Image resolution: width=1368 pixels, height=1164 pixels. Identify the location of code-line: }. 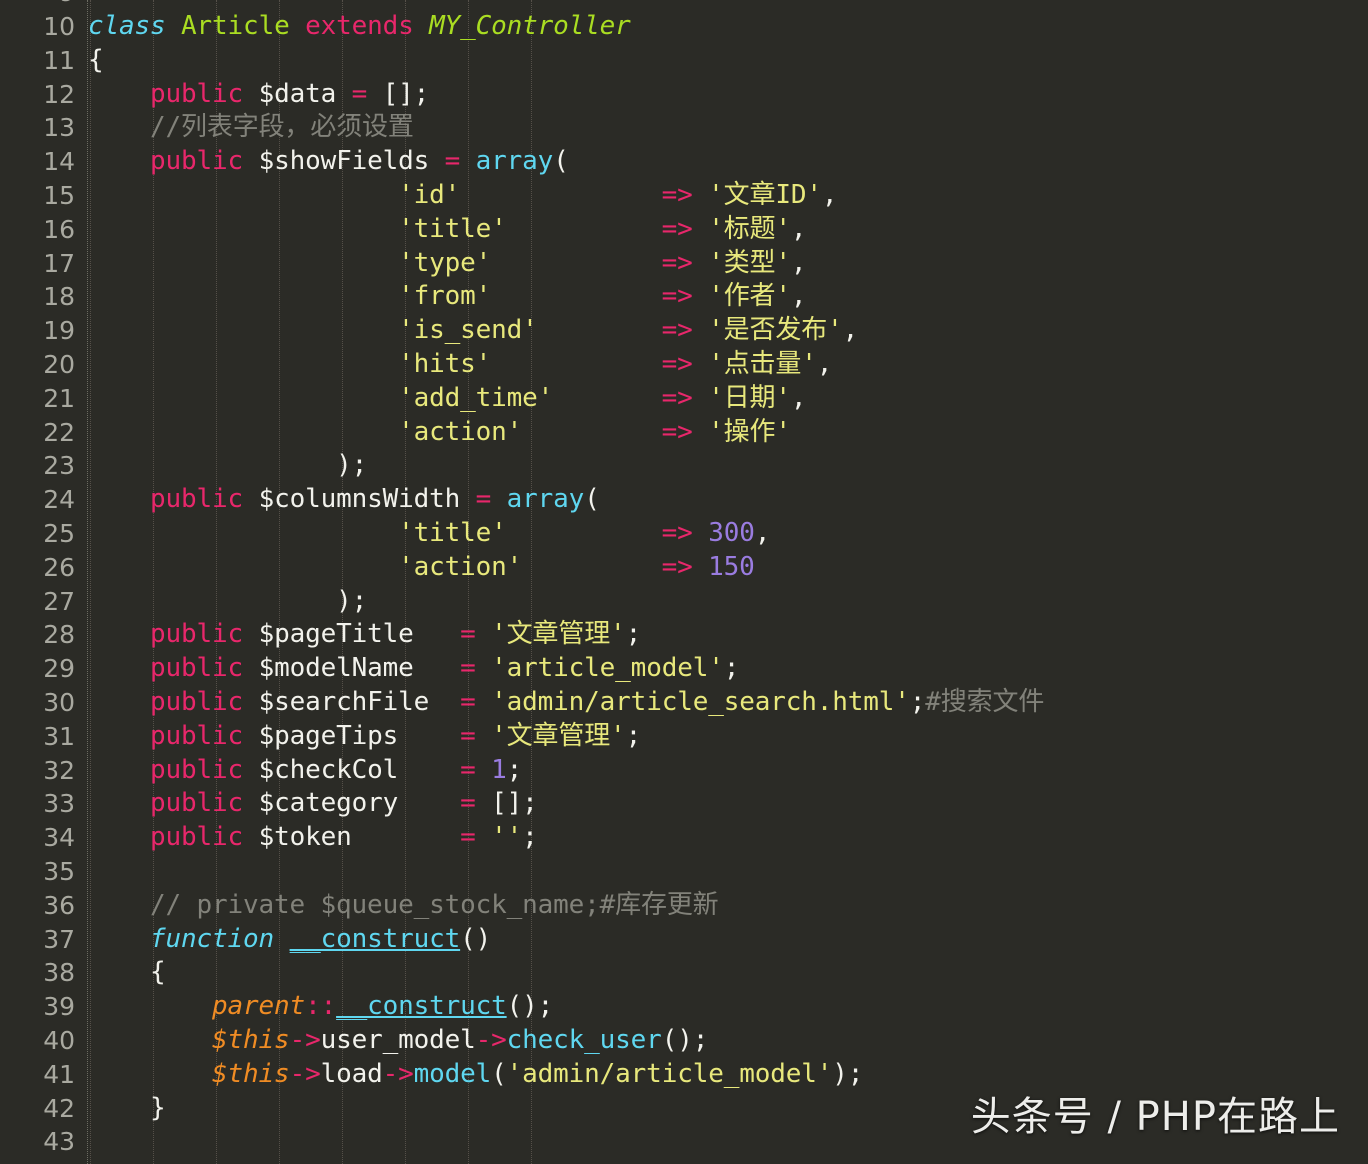
(127, 1109).